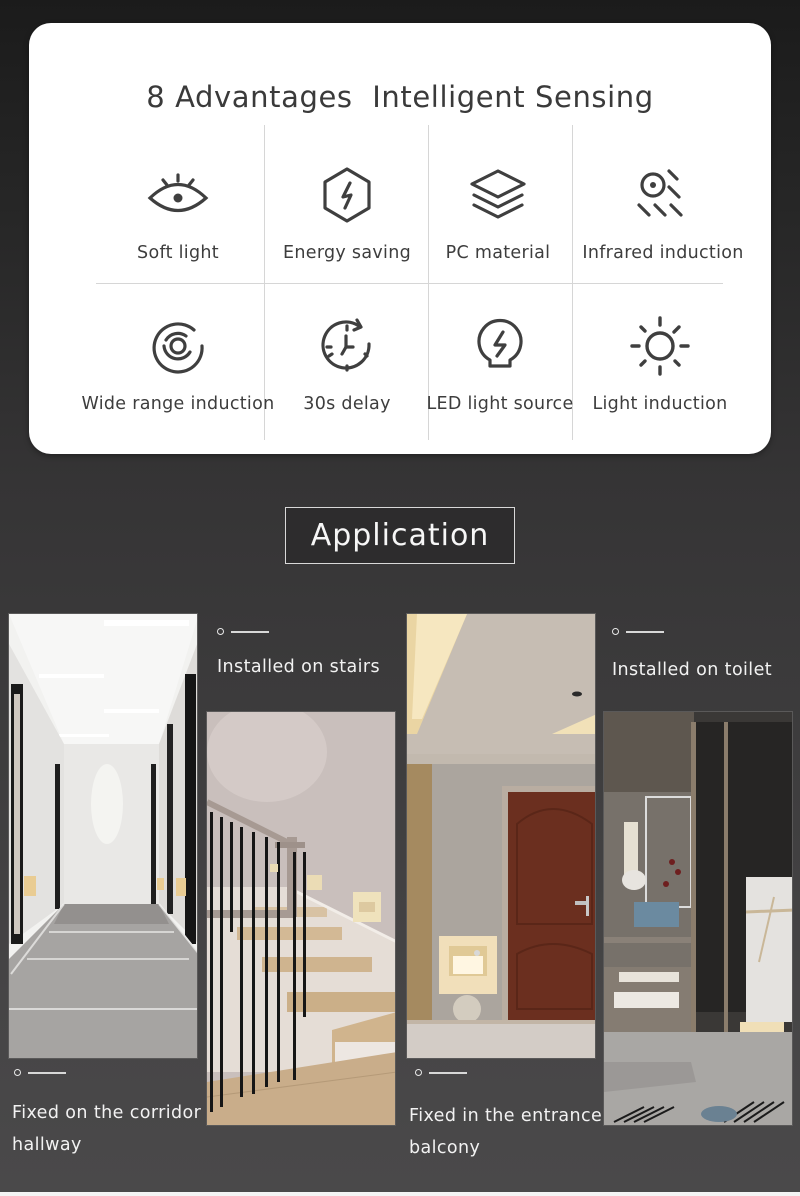  I want to click on caption-entrance-line1: Fixed in the entrance, so click(506, 1116).